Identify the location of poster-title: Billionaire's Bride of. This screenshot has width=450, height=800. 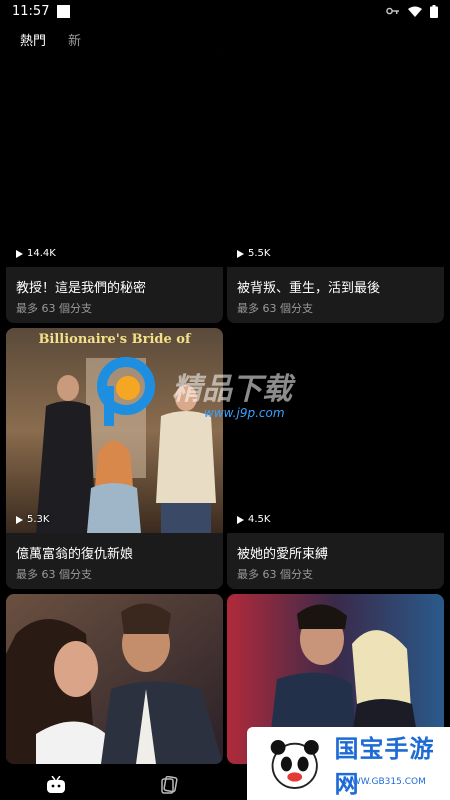
(114, 339).